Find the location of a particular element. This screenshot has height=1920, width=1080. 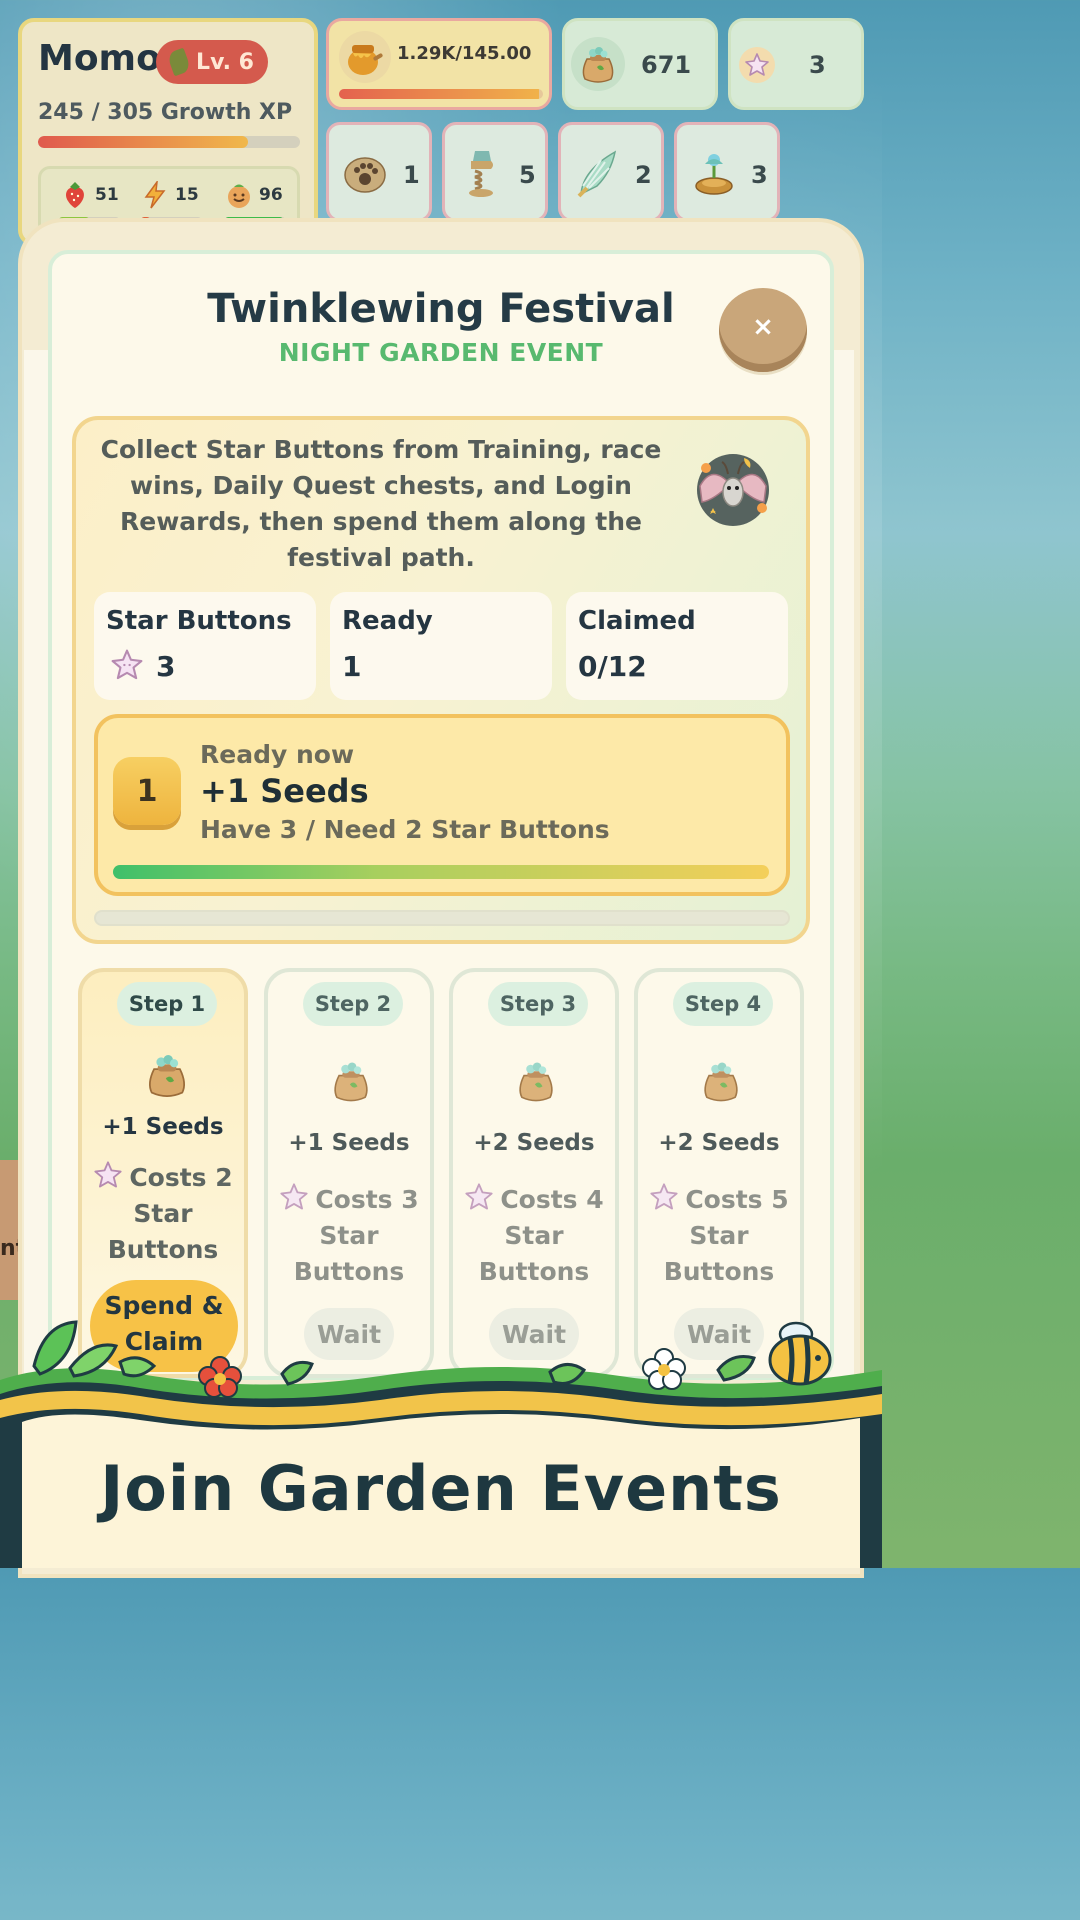

pet-name: Momo is located at coordinates (99, 58).